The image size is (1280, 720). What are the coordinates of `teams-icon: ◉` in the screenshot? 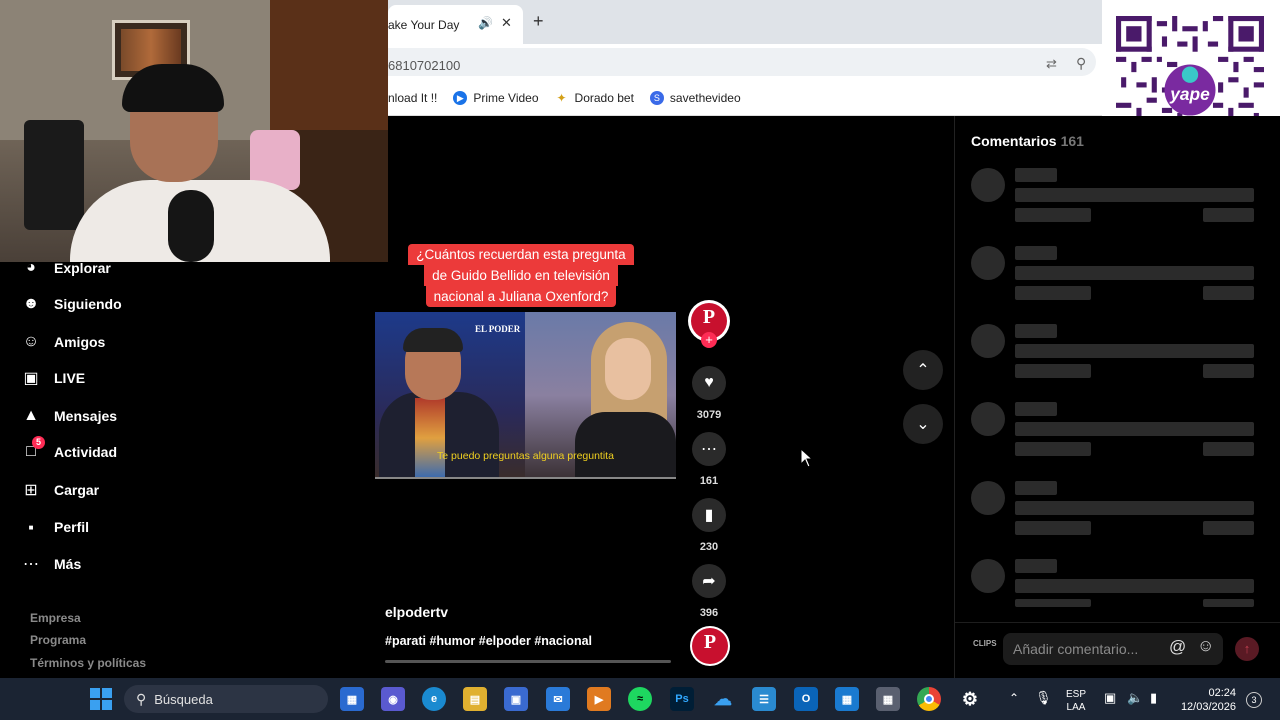 It's located at (393, 699).